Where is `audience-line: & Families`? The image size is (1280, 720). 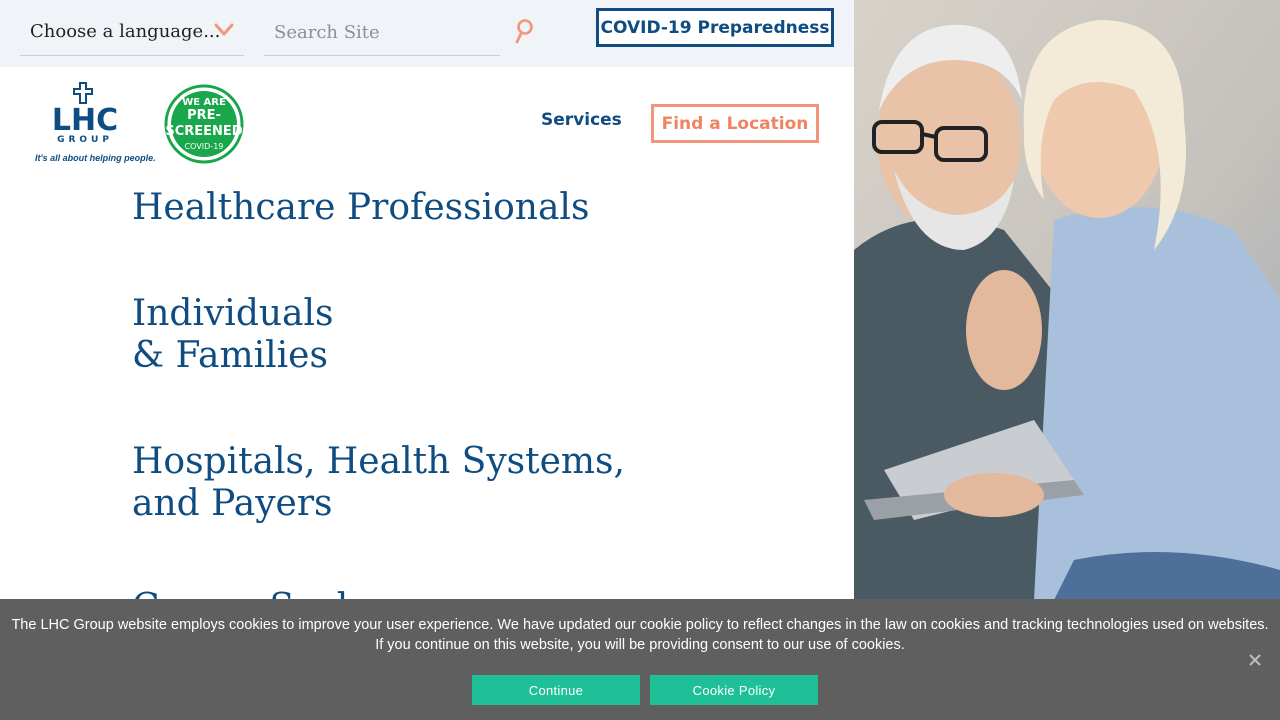 audience-line: & Families is located at coordinates (230, 355).